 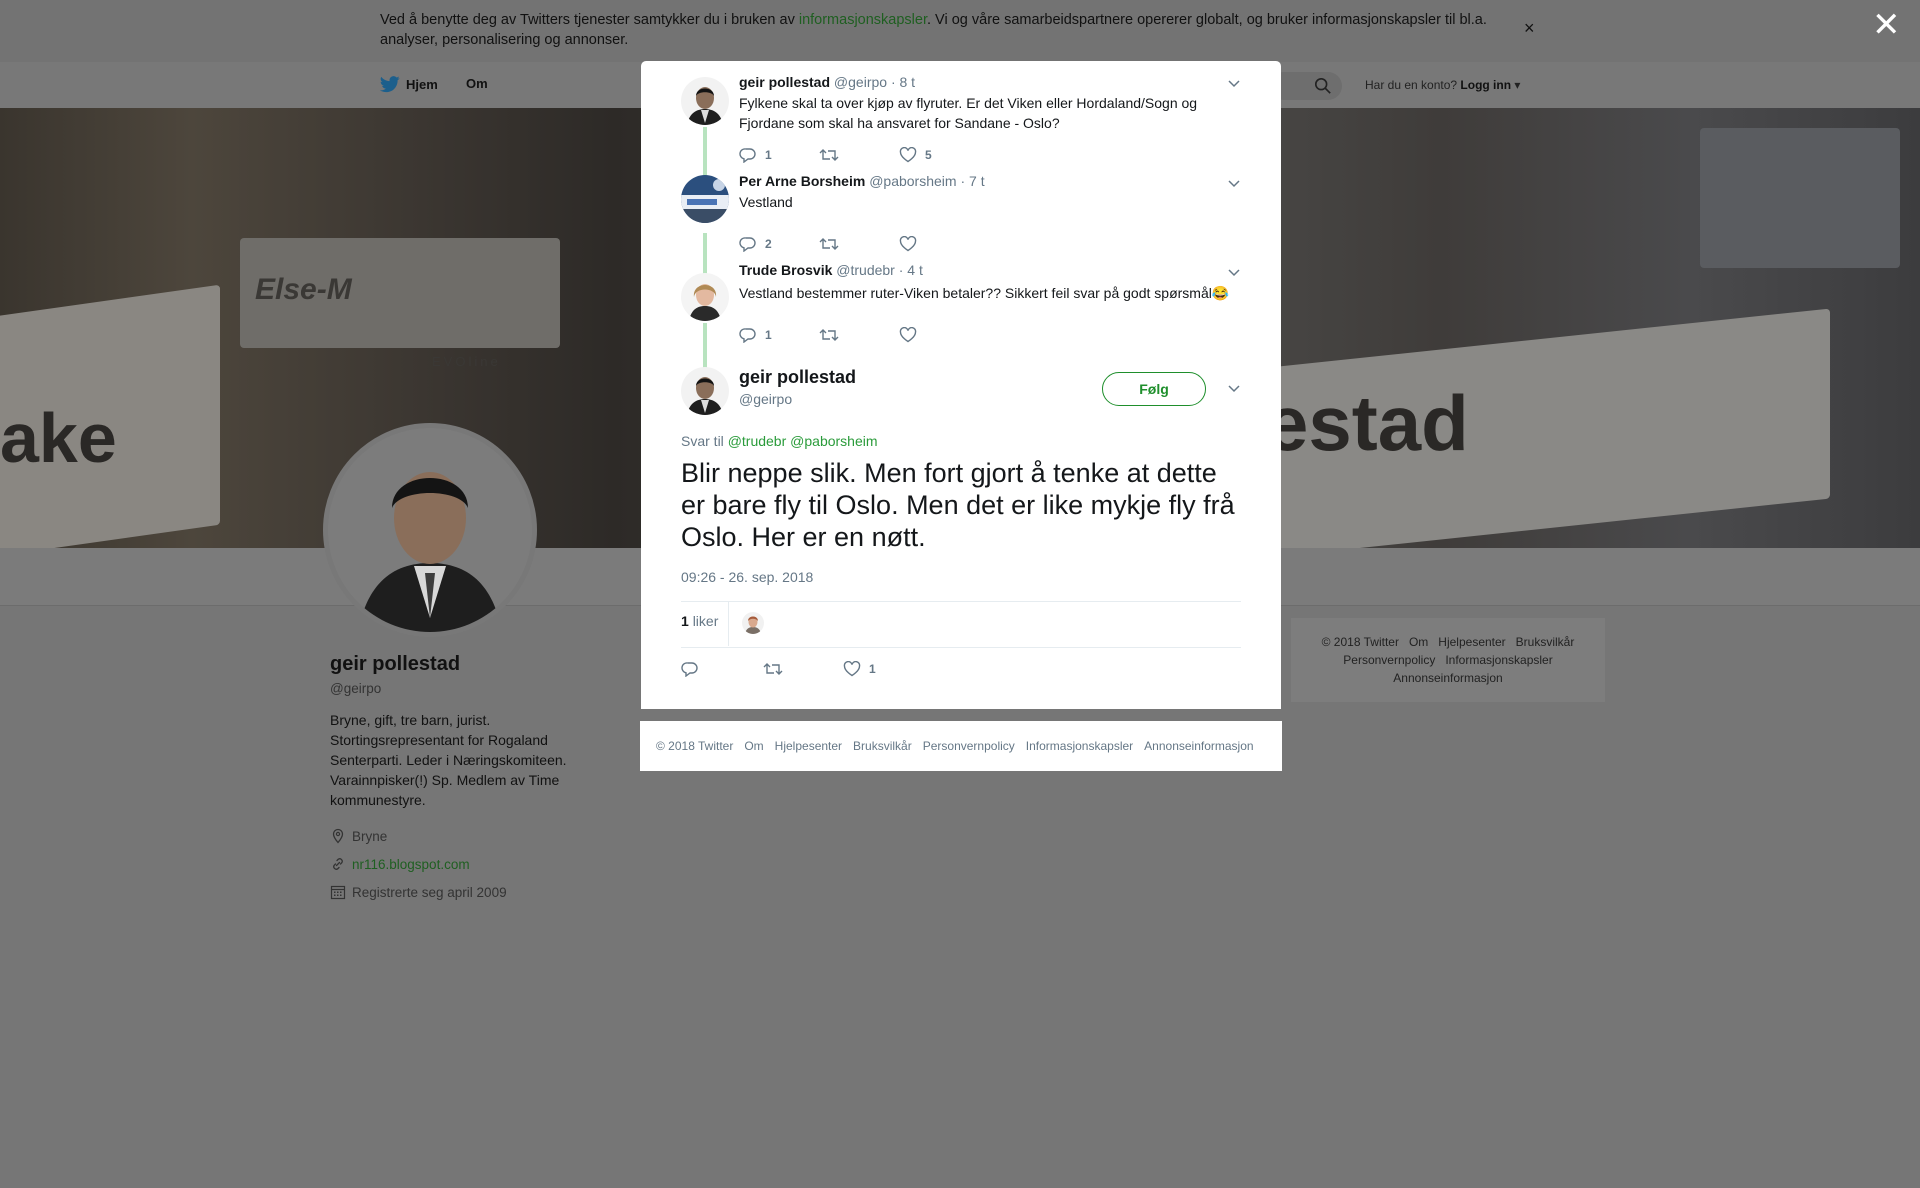 I want to click on reply-to-mention: @paborsheim, so click(x=833, y=441).